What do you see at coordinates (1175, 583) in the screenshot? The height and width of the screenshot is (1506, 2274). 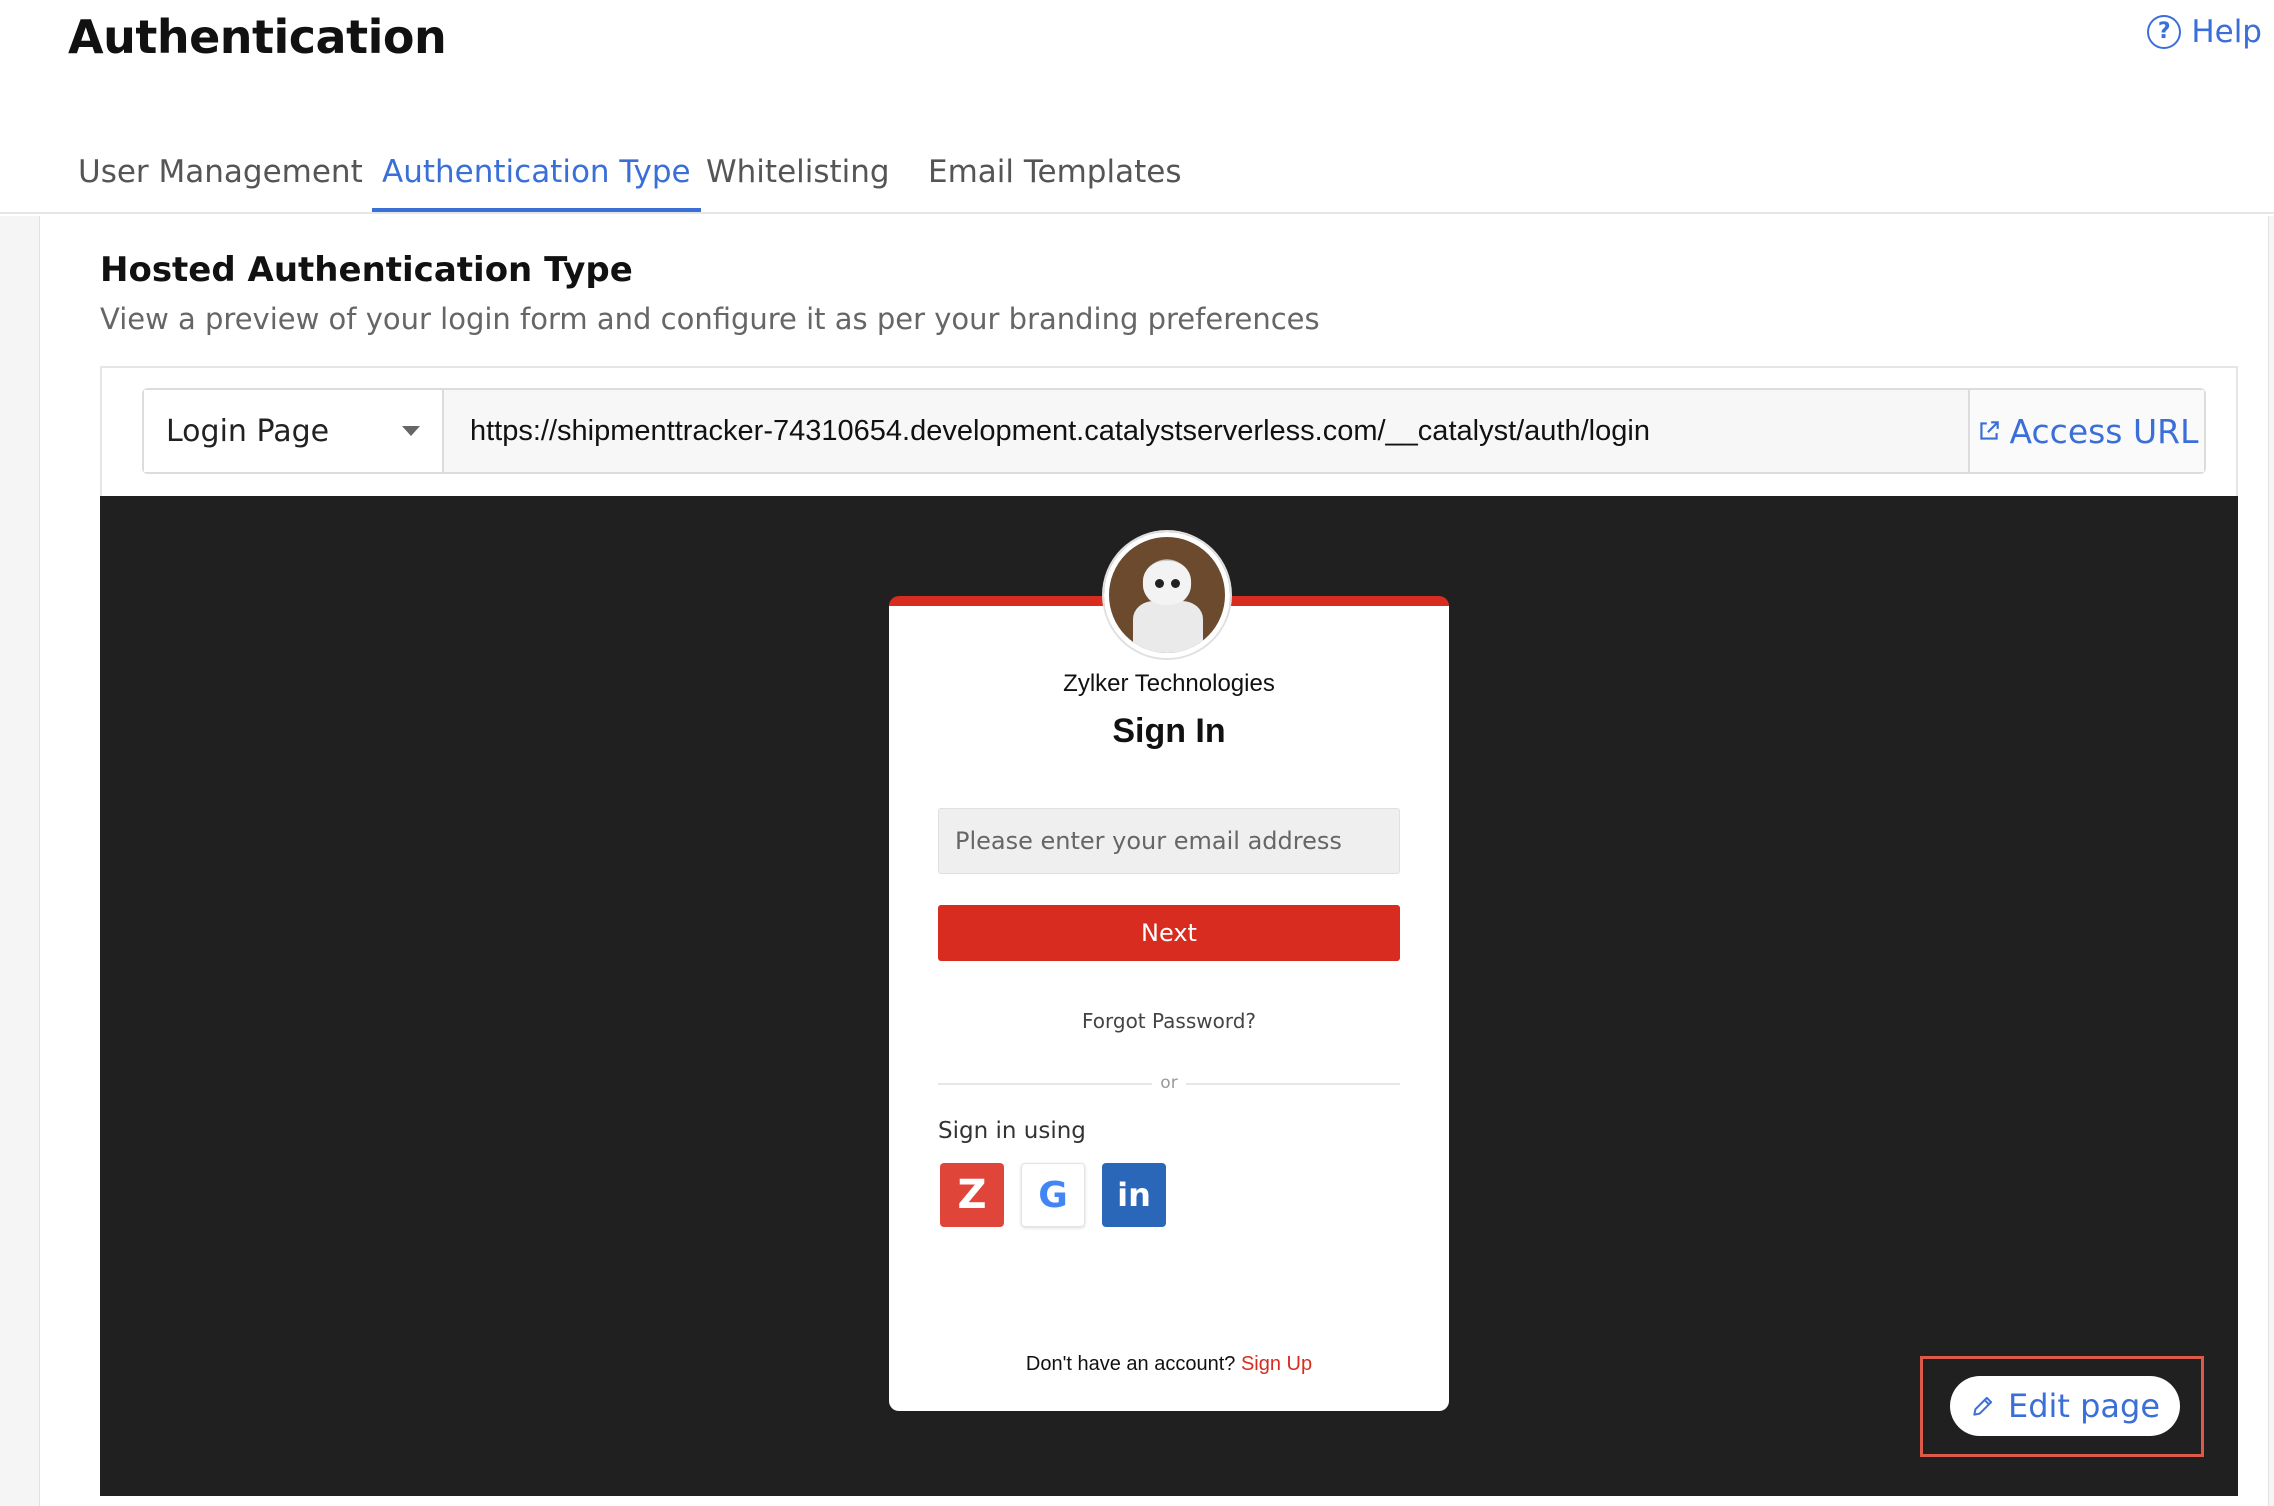 I see `robot-eye-right` at bounding box center [1175, 583].